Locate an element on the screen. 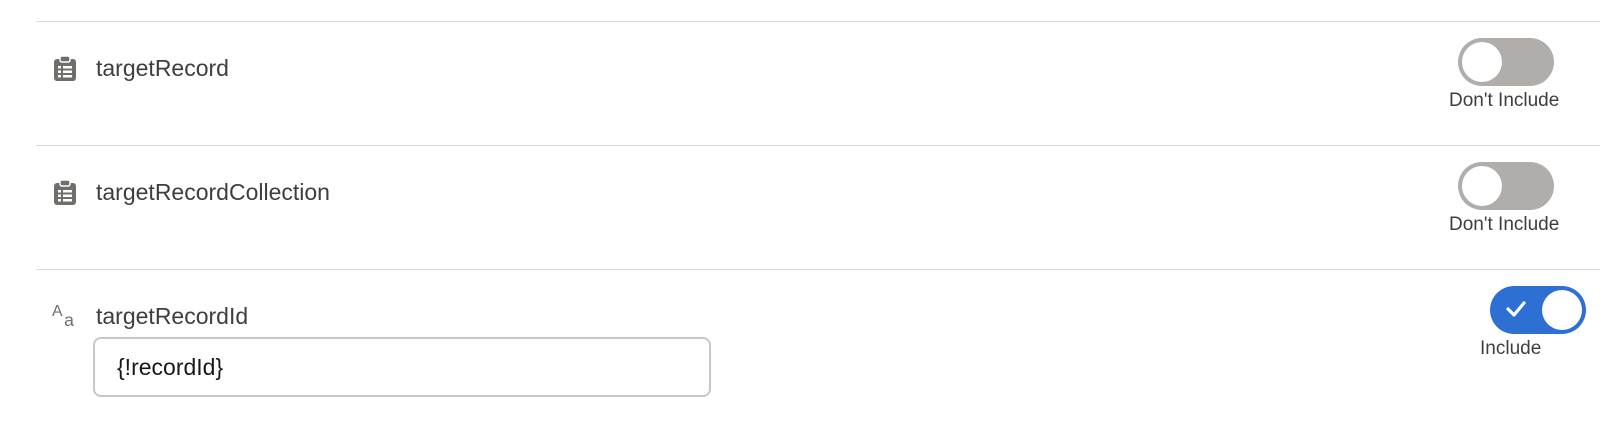  toggle-caption: Include is located at coordinates (1511, 348).